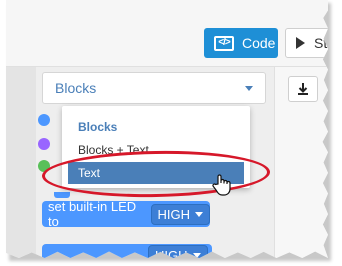 The height and width of the screenshot is (266, 342). Describe the element at coordinates (156, 127) in the screenshot. I see `menu-option-blocks: Blocks` at that location.